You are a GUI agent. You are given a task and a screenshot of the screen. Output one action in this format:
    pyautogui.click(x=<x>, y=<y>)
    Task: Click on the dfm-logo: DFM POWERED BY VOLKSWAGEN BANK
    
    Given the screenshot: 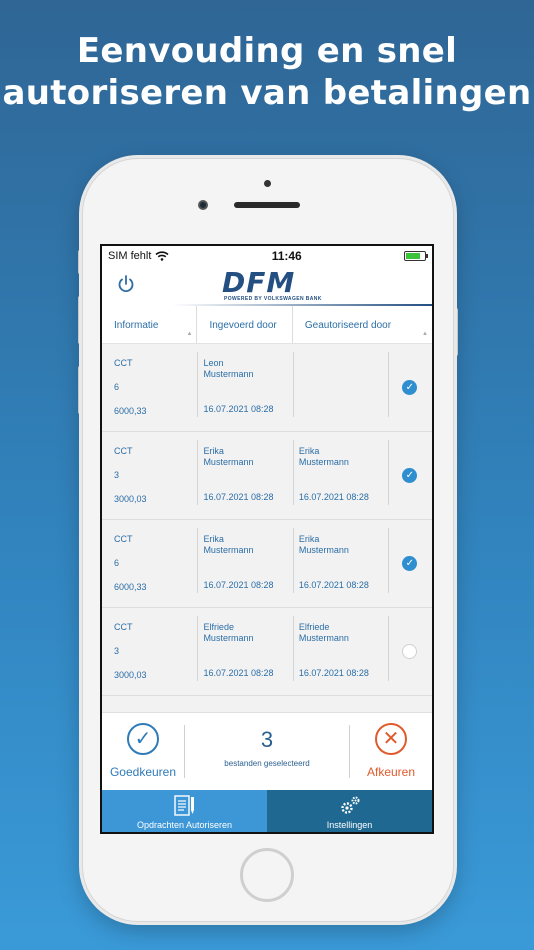 What is the action you would take?
    pyautogui.click(x=322, y=285)
    